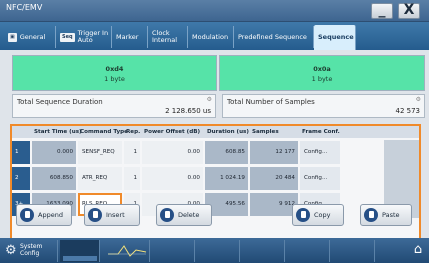  Describe the element at coordinates (226, 152) in the screenshot. I see `duration-cell: 608.85` at that location.